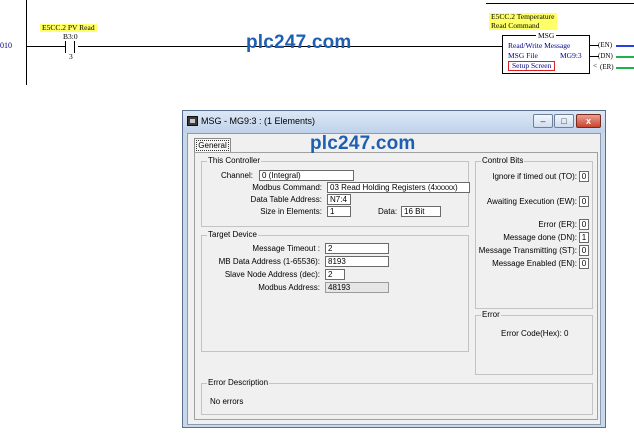 This screenshot has height=433, width=634. Describe the element at coordinates (227, 401) in the screenshot. I see `error-description-text: No errors` at that location.